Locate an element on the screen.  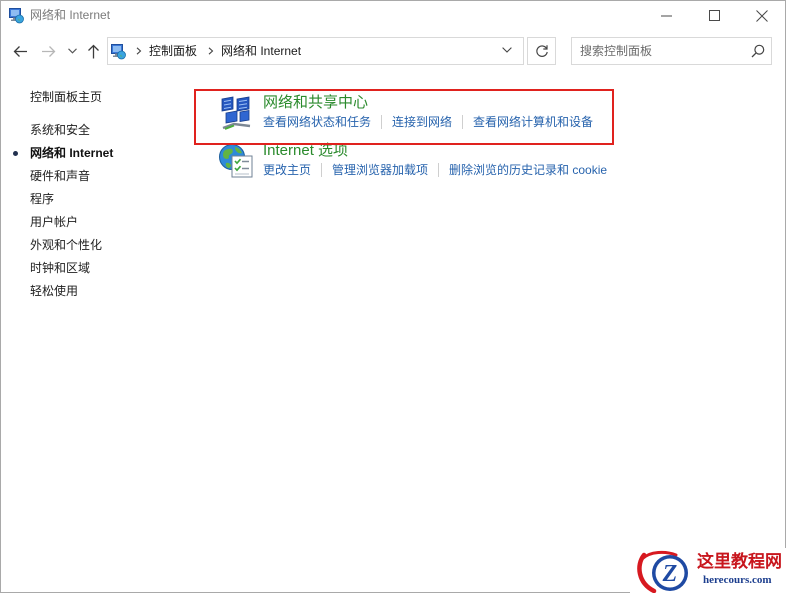
search-icon is located at coordinates (758, 51).